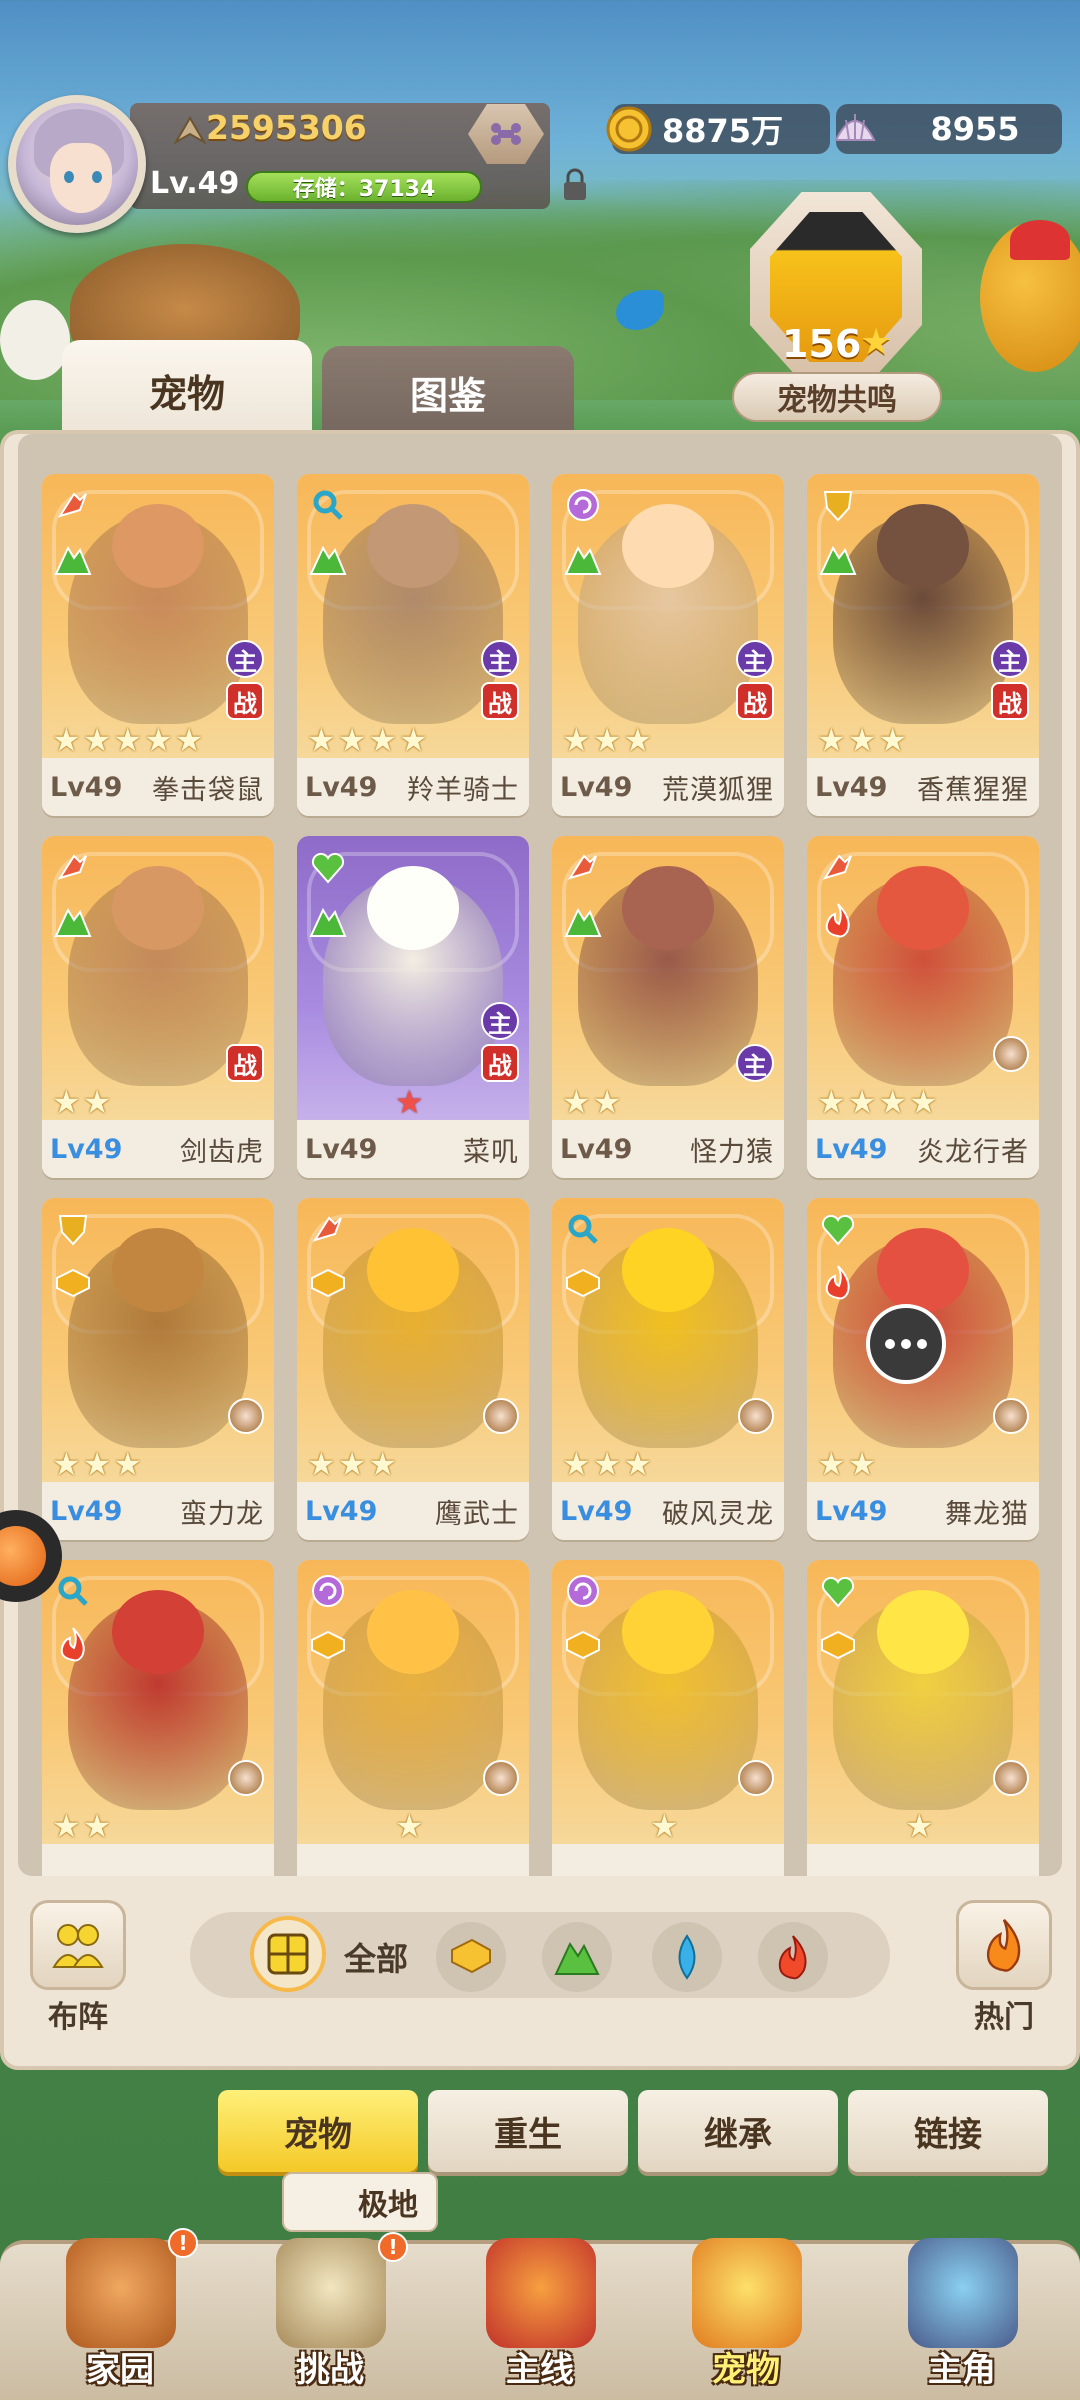  Describe the element at coordinates (668, 1149) in the screenshot. I see `pet-info: Lv49 怪力猿` at that location.